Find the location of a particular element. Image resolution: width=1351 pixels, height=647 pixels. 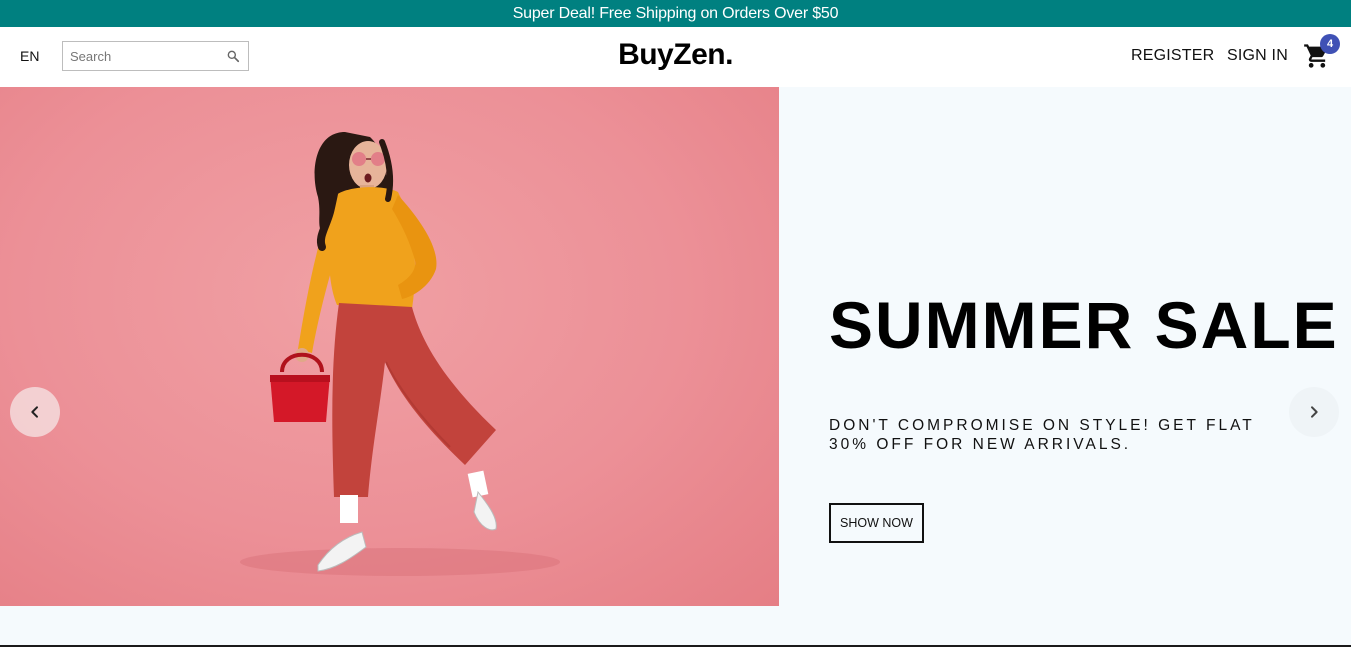

slider-next-button is located at coordinates (1314, 412).